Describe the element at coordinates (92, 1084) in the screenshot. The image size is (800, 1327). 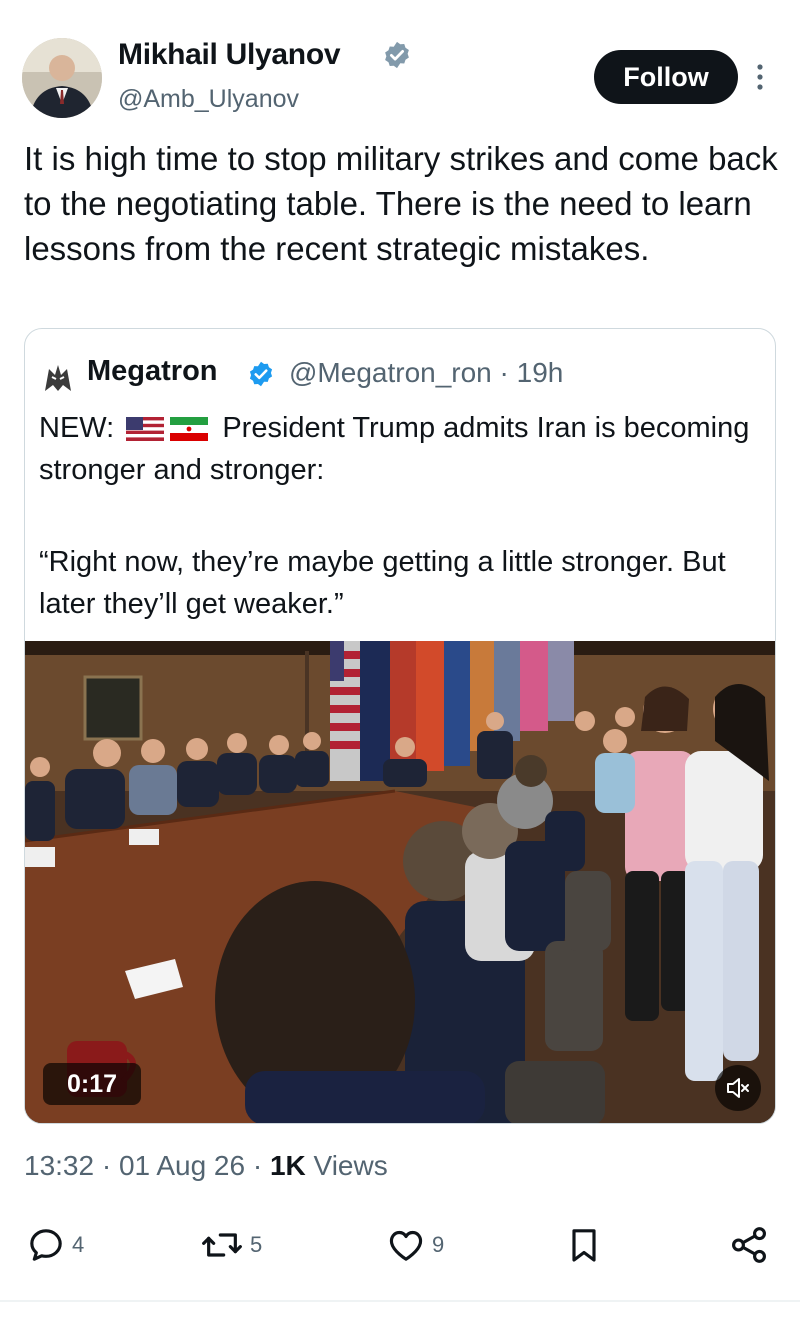
I see `video-duration-badge: 0:17` at that location.